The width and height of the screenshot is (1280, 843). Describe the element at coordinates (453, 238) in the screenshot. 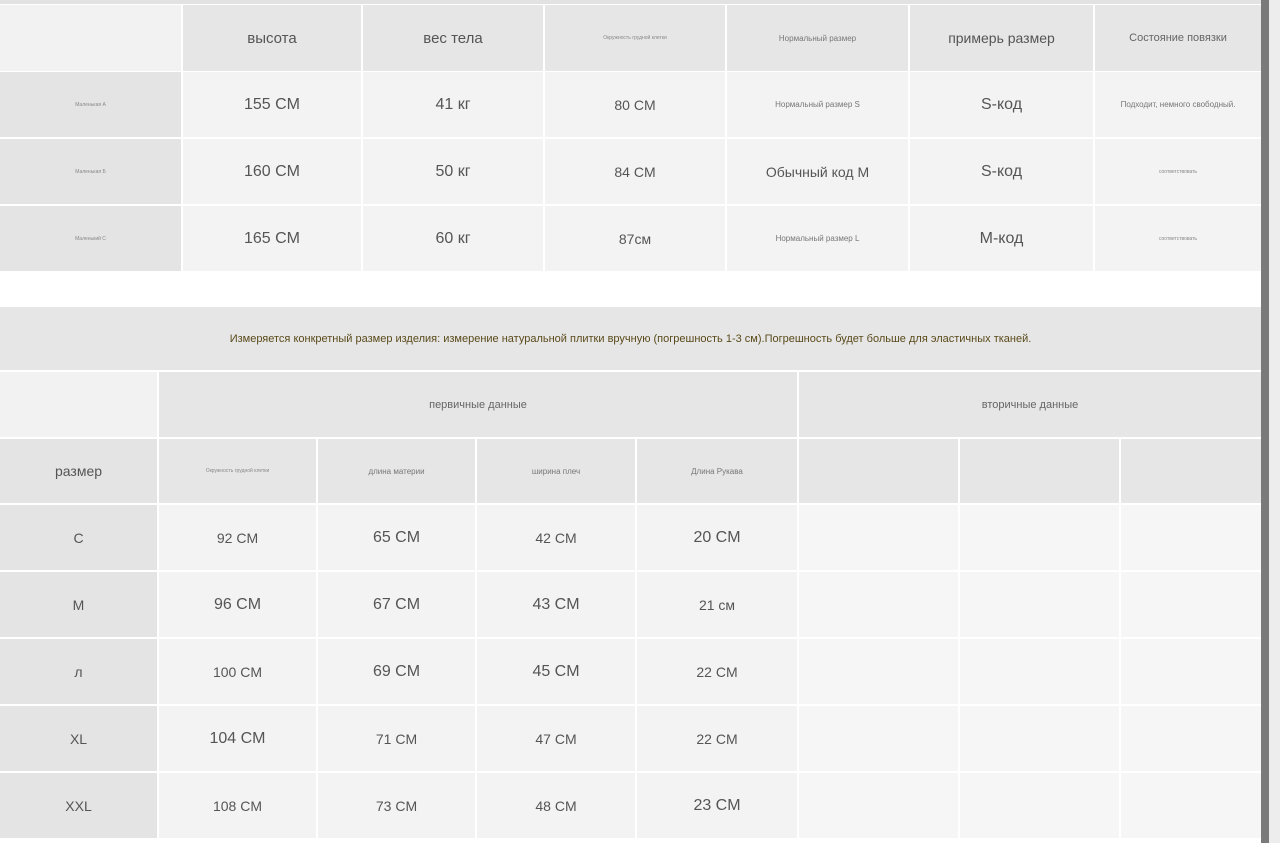

I see `weight-value: 60 кг` at that location.